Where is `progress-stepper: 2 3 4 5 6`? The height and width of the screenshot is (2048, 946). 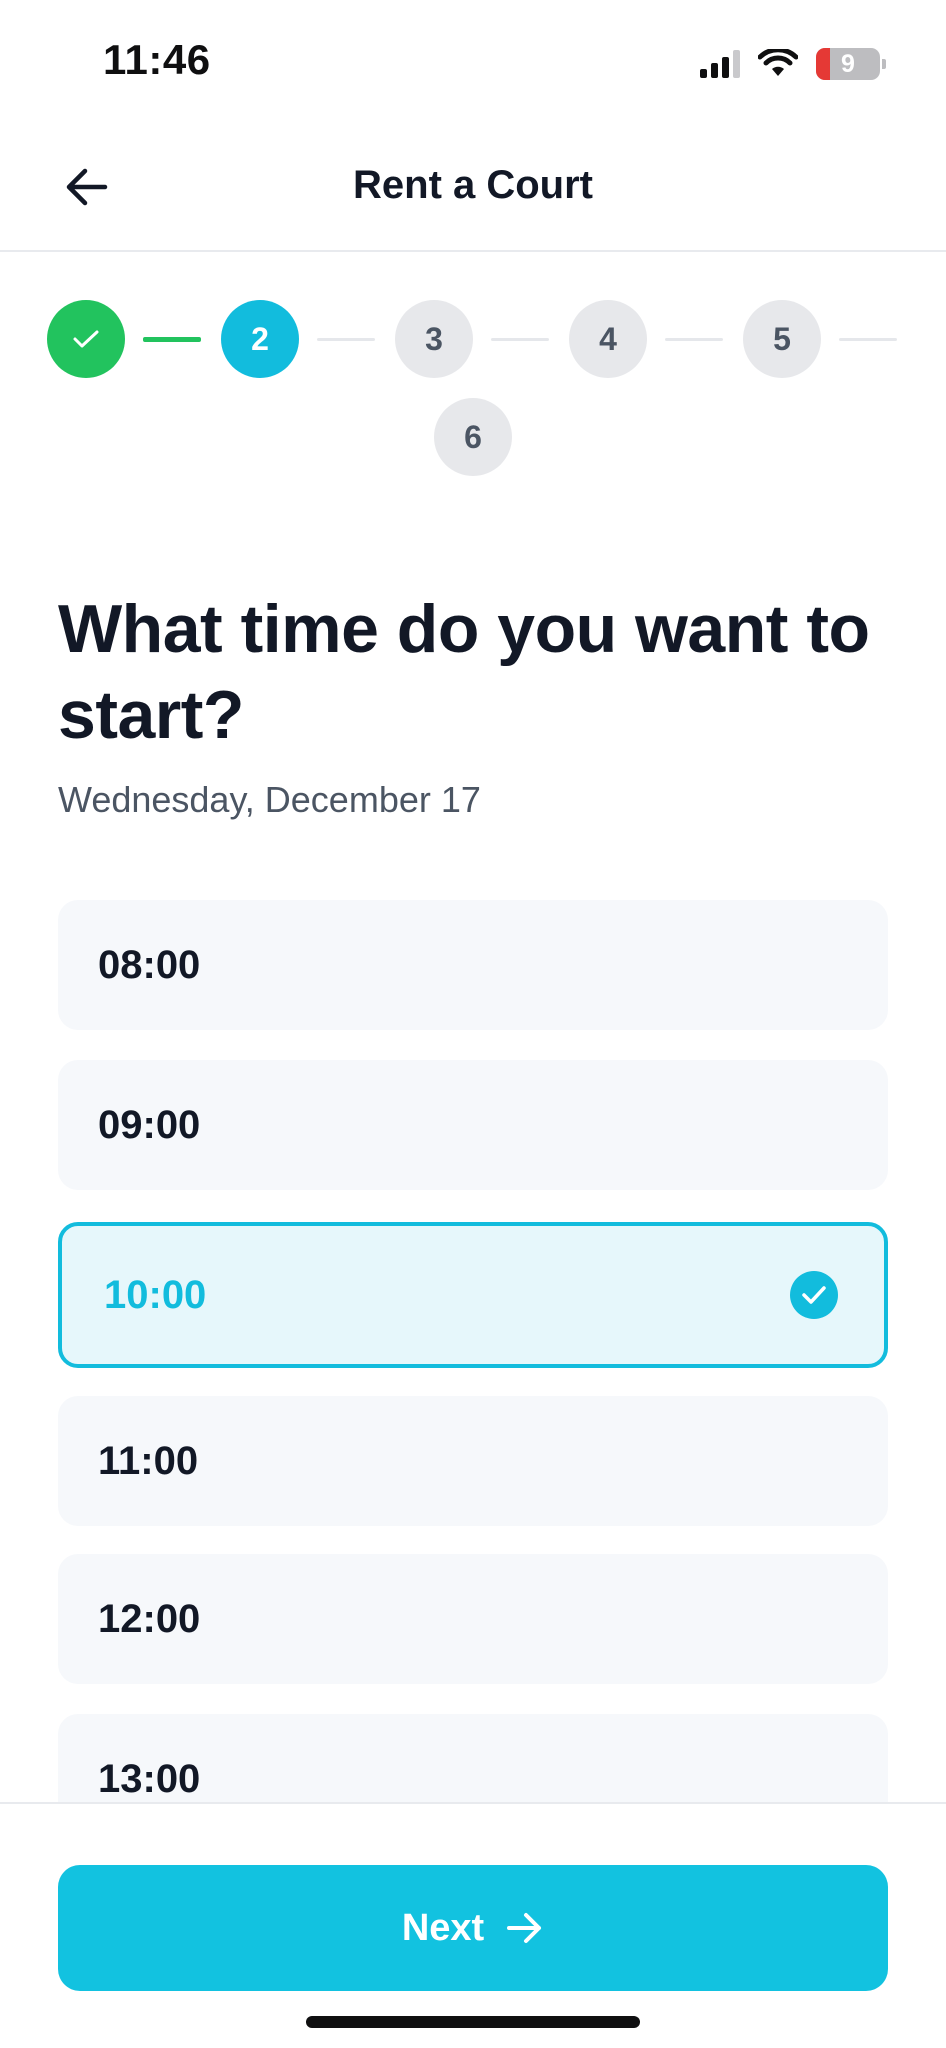
progress-stepper: 2 3 4 5 6 is located at coordinates (473, 390).